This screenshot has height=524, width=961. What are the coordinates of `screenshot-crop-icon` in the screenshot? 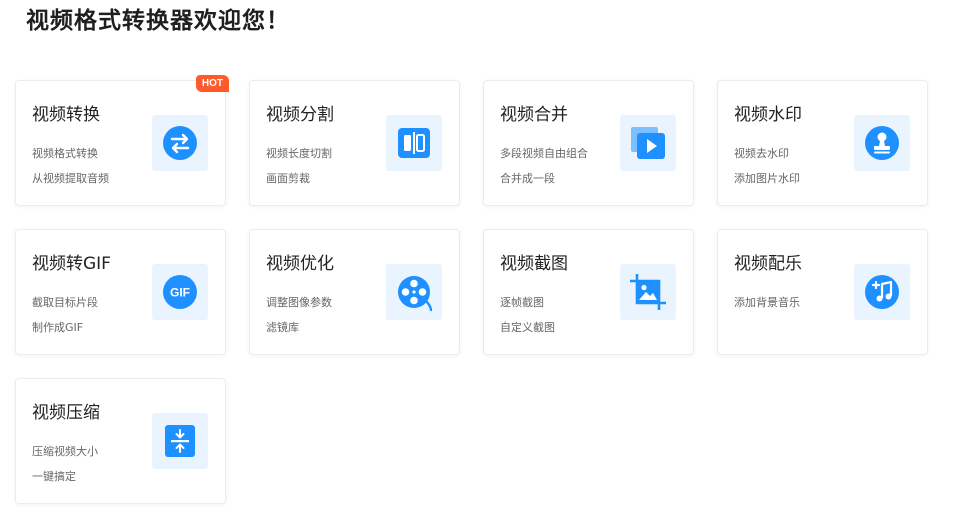 It's located at (648, 292).